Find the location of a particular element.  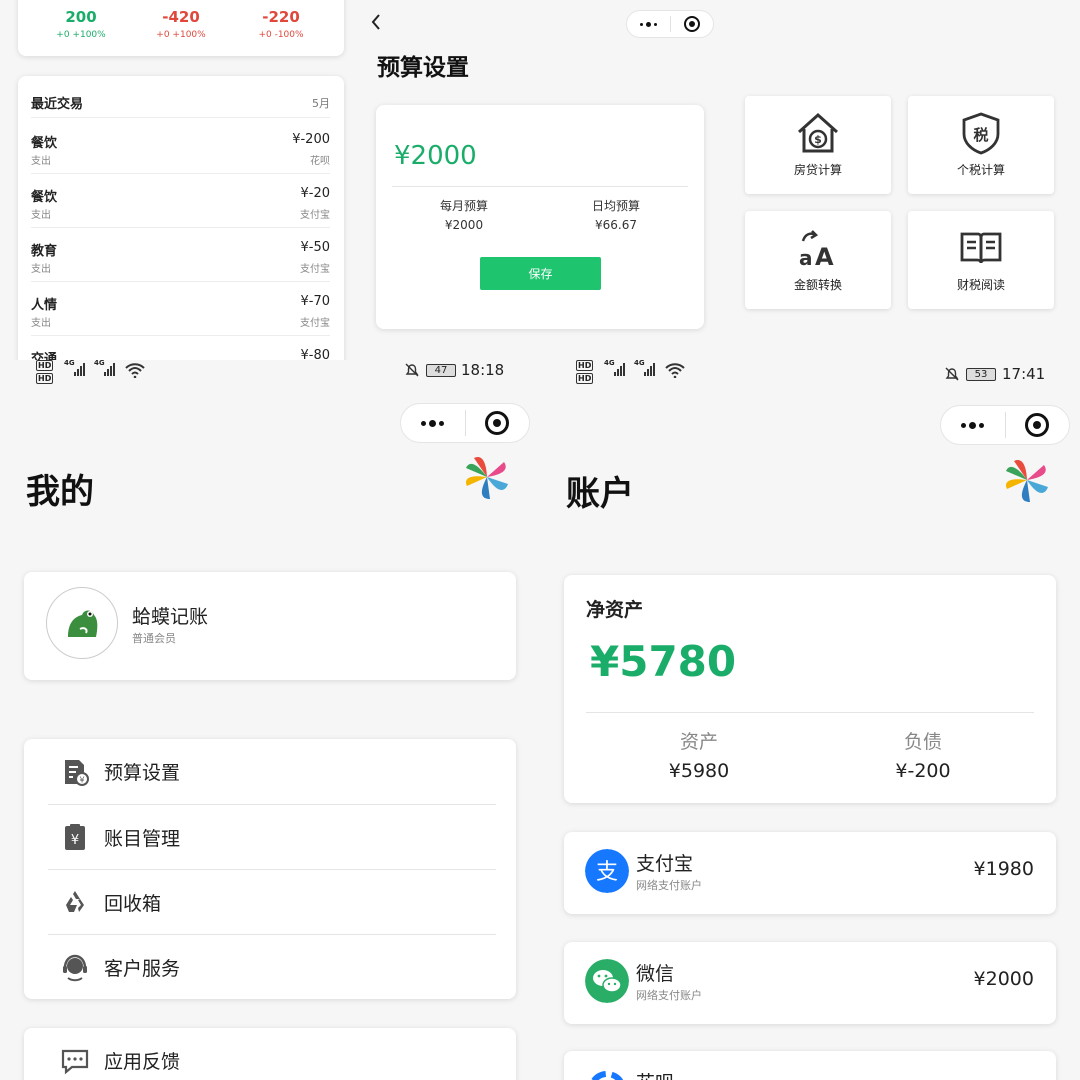

finance-reading-tile: 财税阅读 is located at coordinates (981, 260).